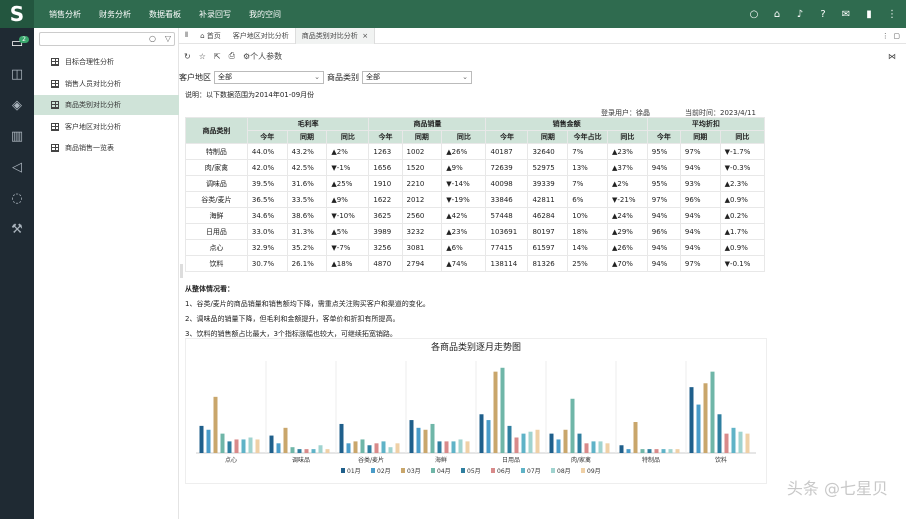 This screenshot has height=519, width=906. Describe the element at coordinates (165, 14) in the screenshot. I see `nav-dashboard: 数据看板` at that location.